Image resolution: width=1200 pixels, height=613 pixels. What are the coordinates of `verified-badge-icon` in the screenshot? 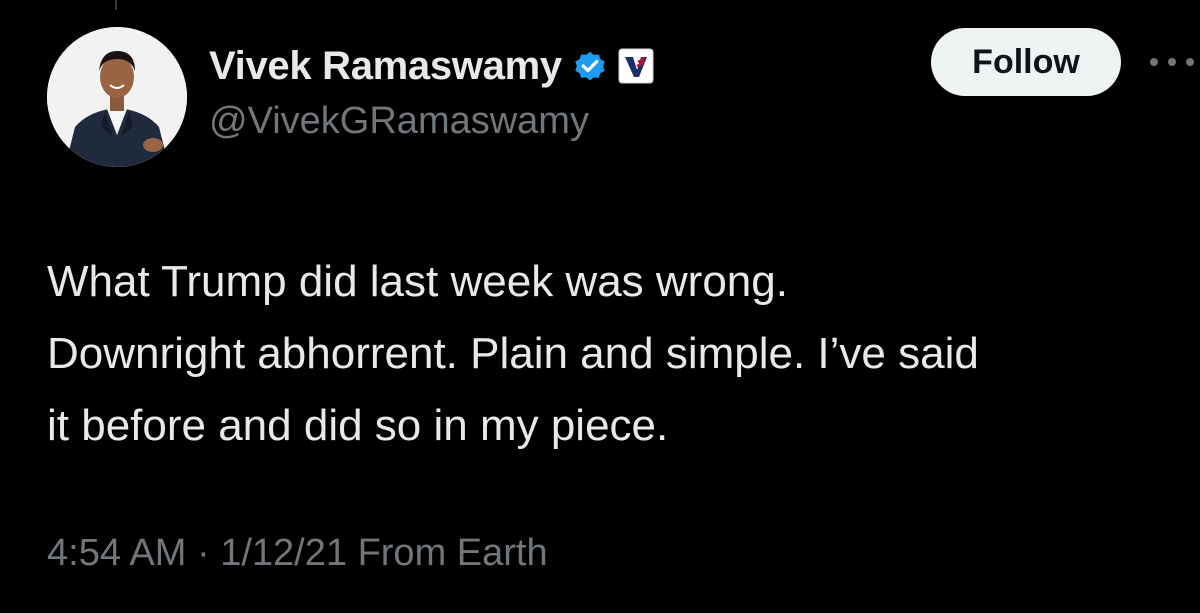 It's located at (590, 66).